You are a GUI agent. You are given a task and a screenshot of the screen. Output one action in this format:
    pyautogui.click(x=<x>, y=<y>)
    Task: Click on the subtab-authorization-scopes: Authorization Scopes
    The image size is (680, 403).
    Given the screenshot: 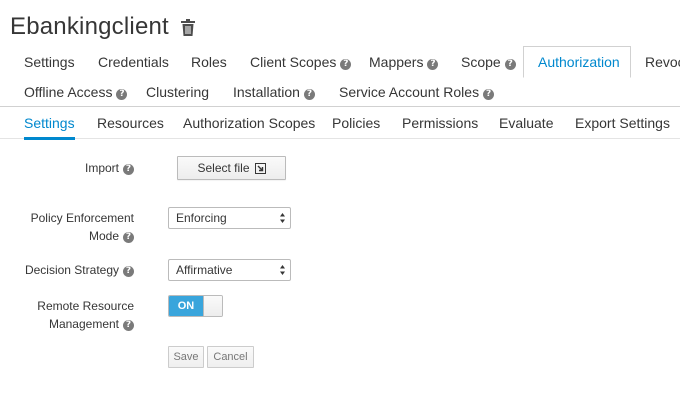 What is the action you would take?
    pyautogui.click(x=249, y=123)
    